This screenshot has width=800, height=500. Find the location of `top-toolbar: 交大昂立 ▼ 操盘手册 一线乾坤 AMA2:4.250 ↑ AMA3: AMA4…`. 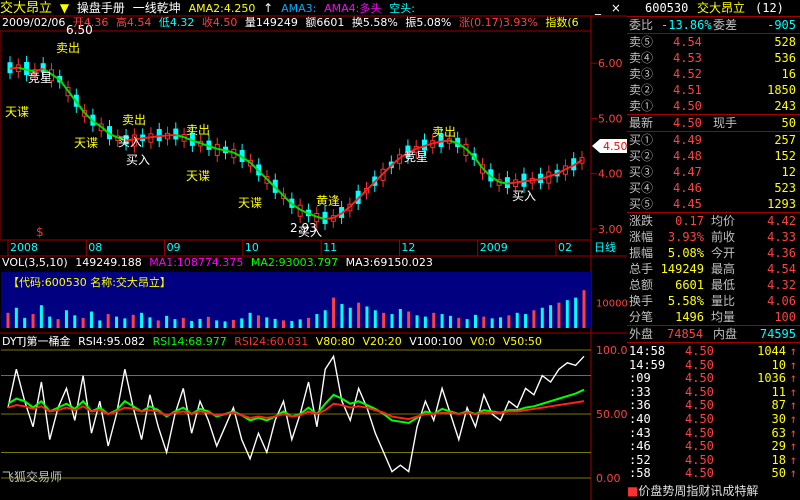

top-toolbar: 交大昂立 ▼ 操盘手册 一线乾坤 AMA2:4.250 ↑ AMA3: AMA4… is located at coordinates (209, 8).